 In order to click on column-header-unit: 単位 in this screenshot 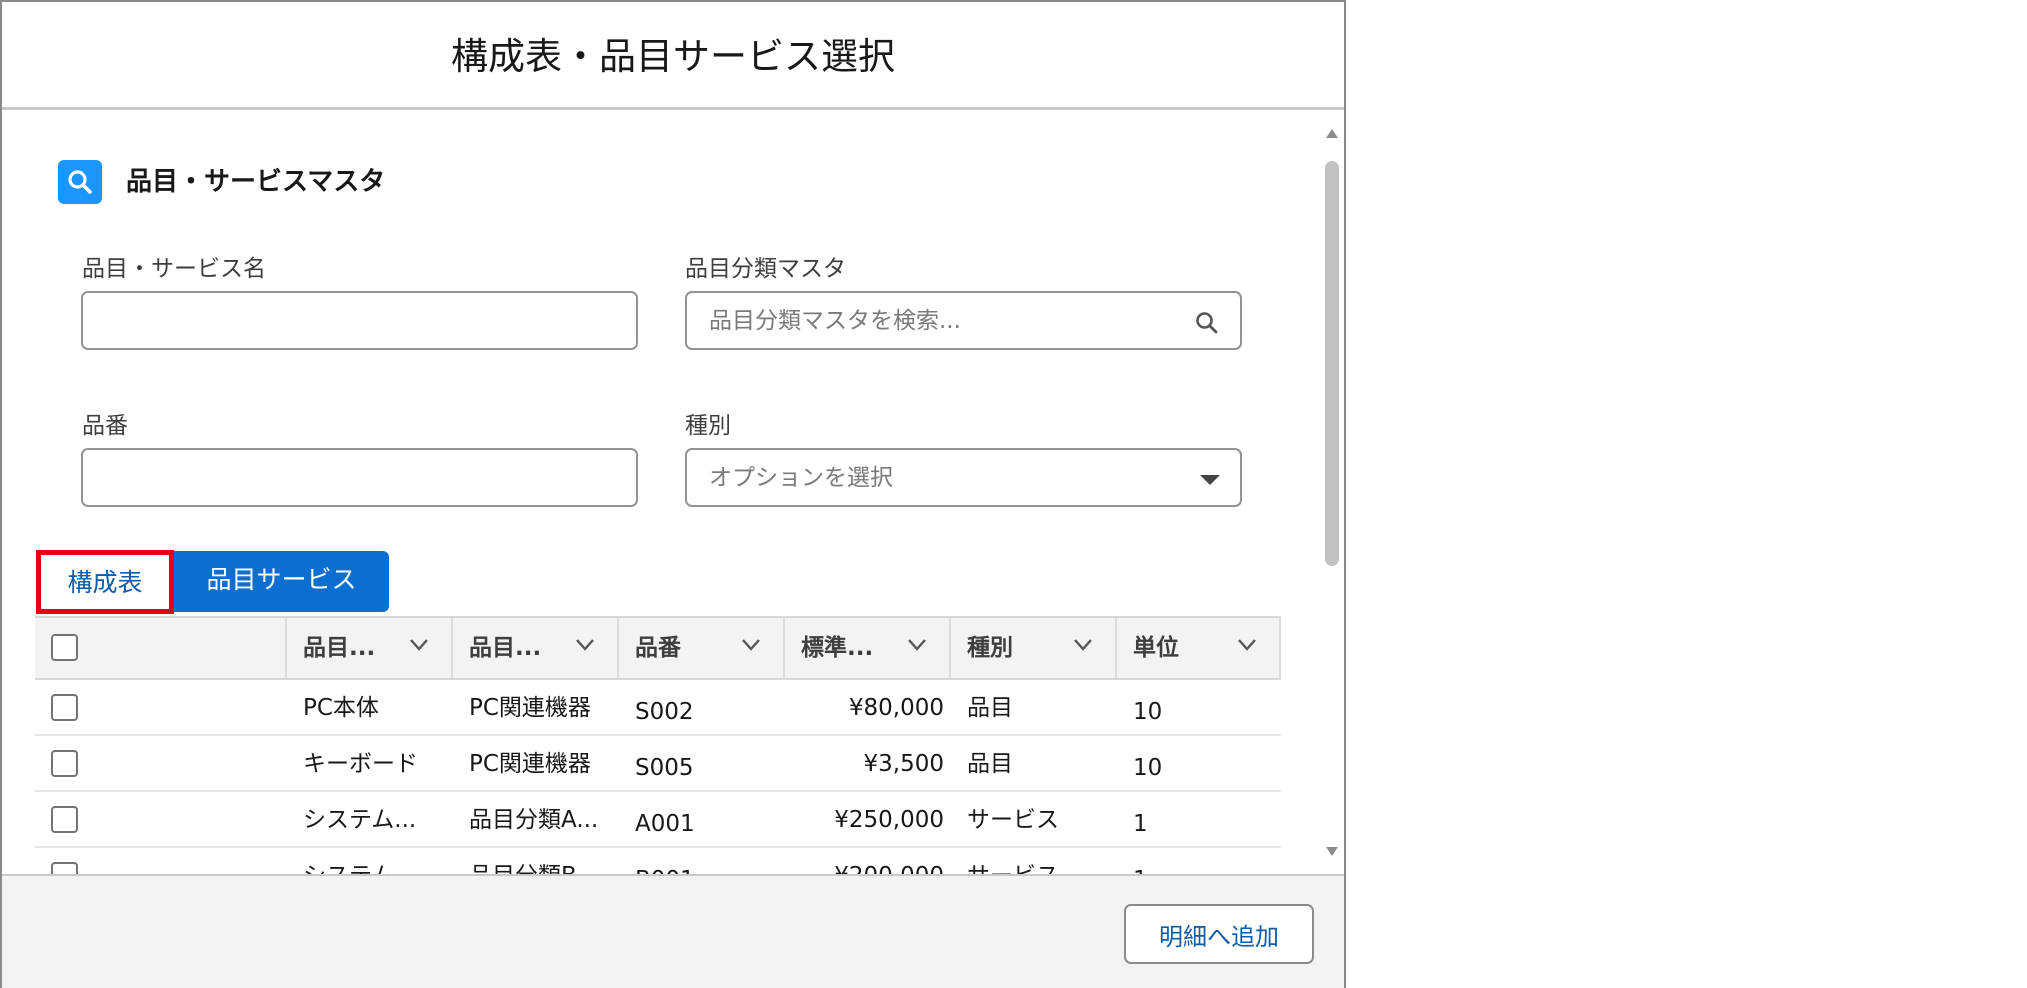, I will do `click(1199, 648)`.